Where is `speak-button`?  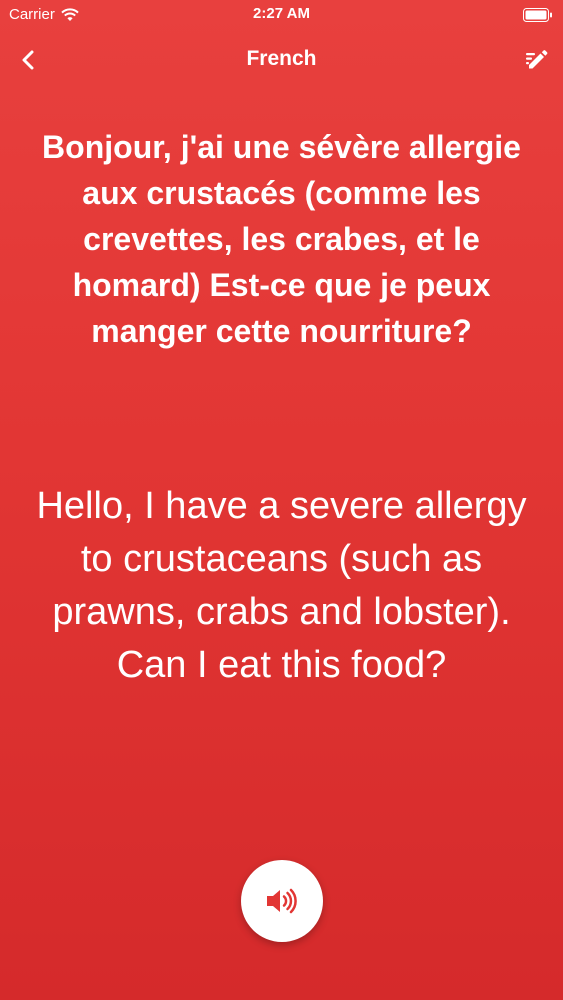
speak-button is located at coordinates (282, 901).